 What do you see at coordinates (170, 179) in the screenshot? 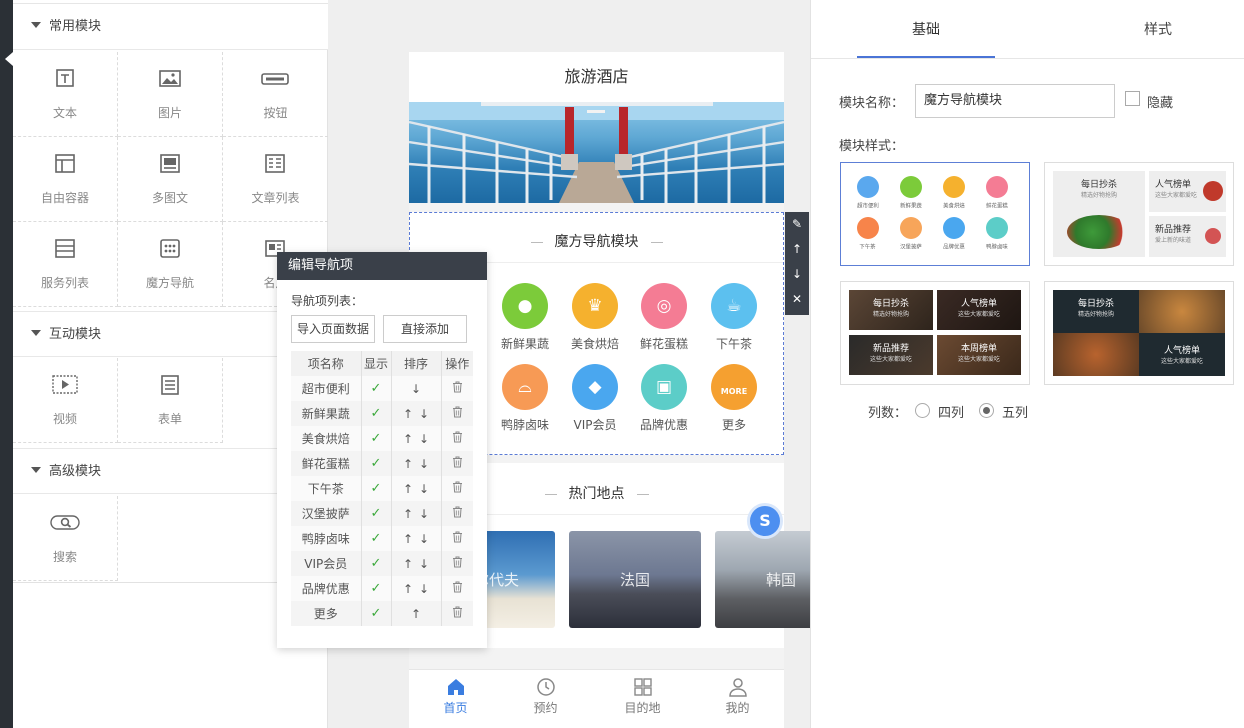
I see `module-multi-image-text: 多图文` at bounding box center [170, 179].